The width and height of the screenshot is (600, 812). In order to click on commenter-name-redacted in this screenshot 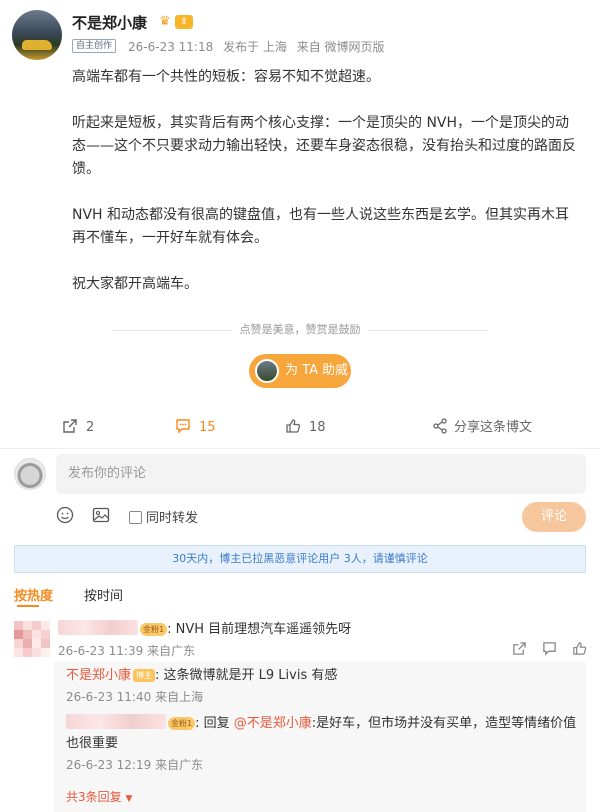, I will do `click(98, 627)`.